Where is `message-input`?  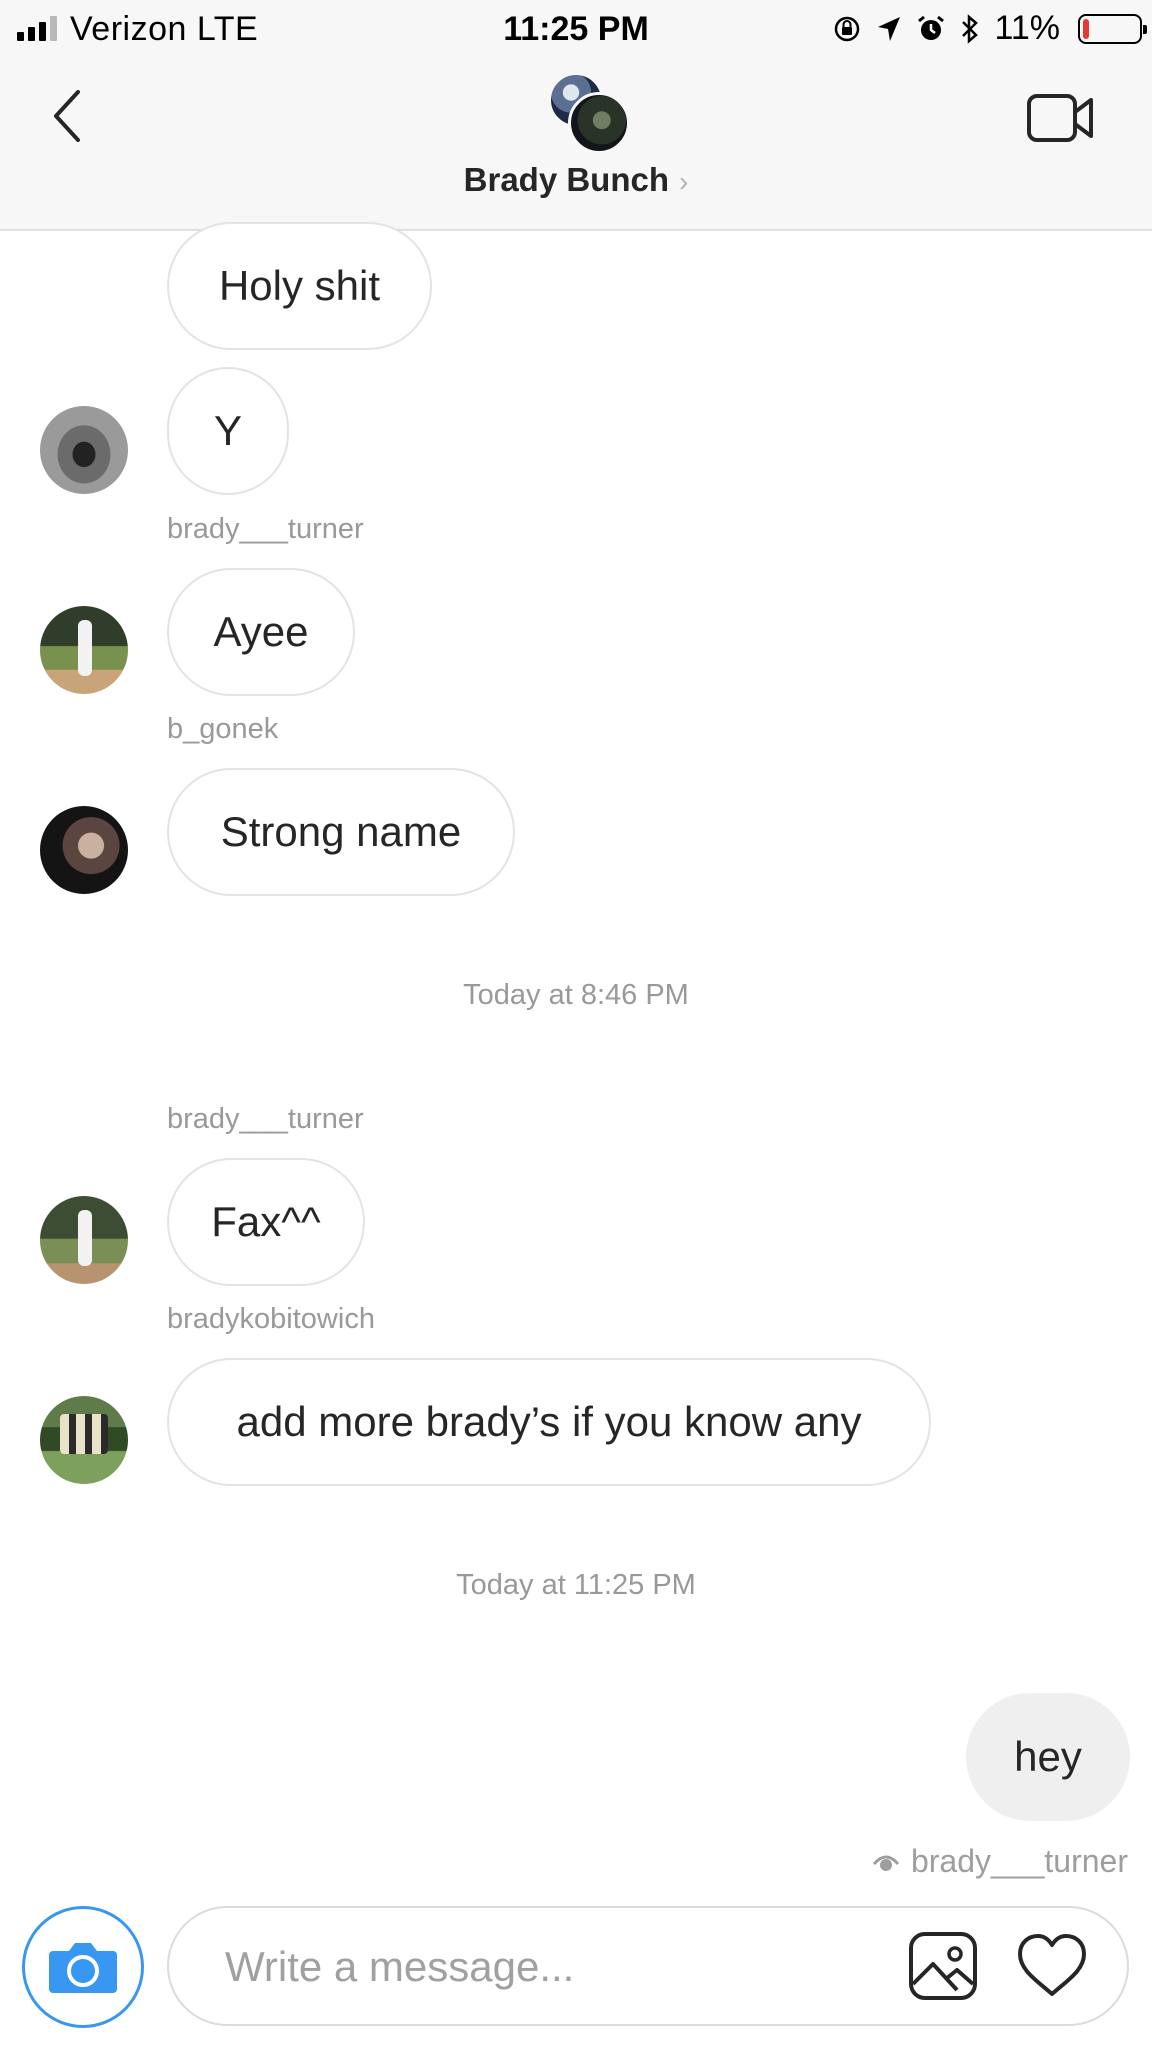
message-input is located at coordinates (525, 1967).